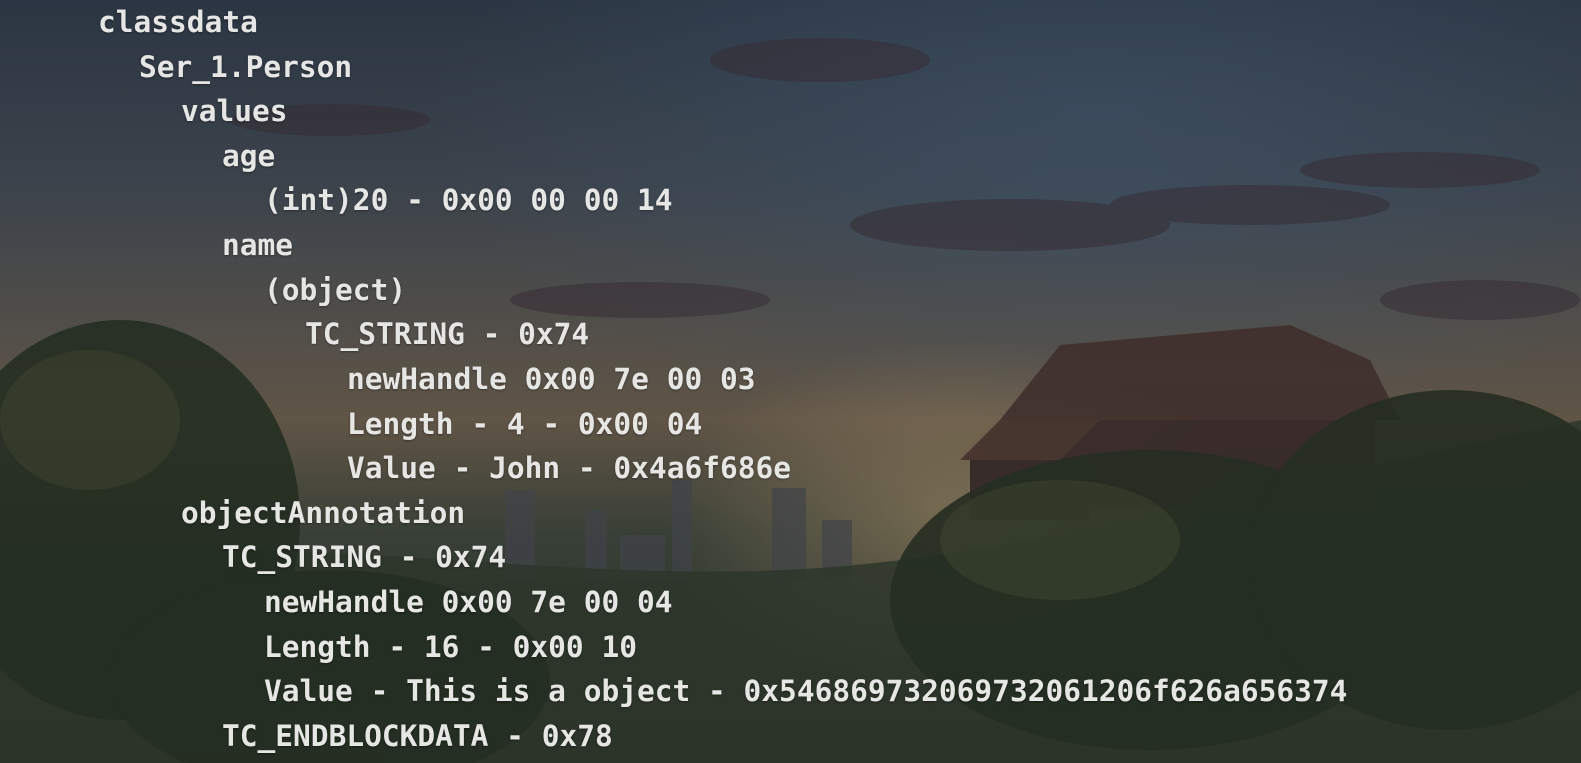  What do you see at coordinates (258, 245) in the screenshot?
I see `output-line: name` at bounding box center [258, 245].